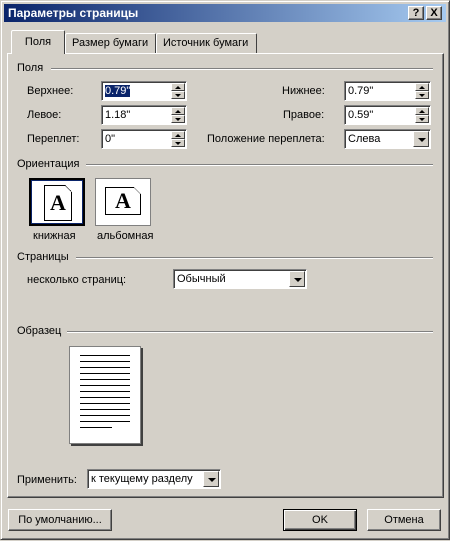 The width and height of the screenshot is (450, 541). I want to click on cancel-button: Отмена, so click(404, 520).